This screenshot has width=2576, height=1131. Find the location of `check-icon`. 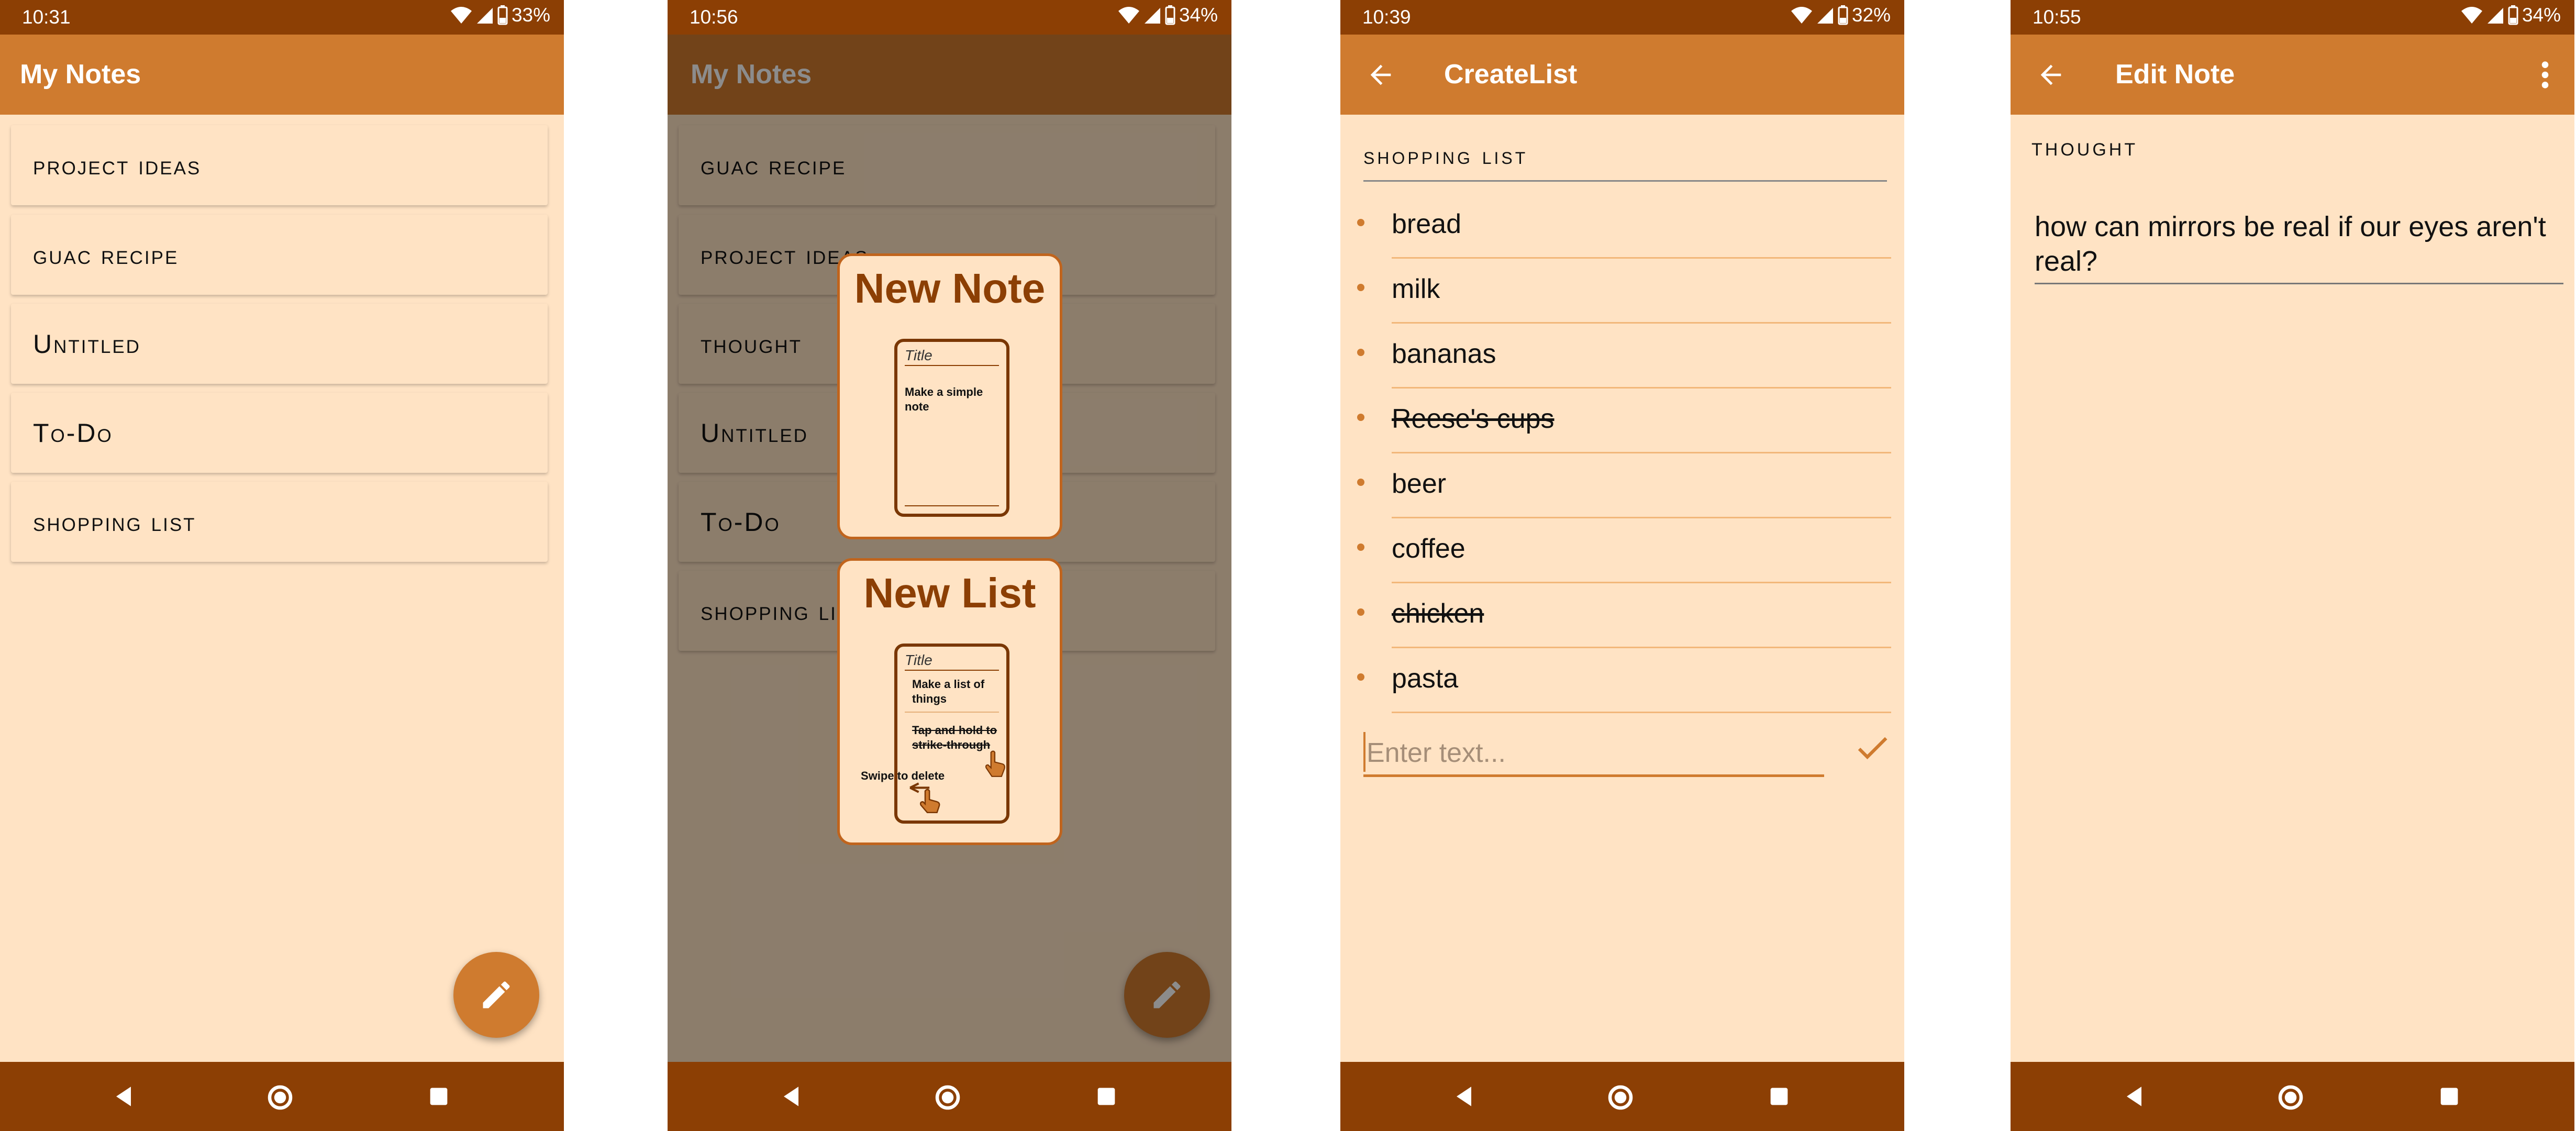

check-icon is located at coordinates (1872, 748).